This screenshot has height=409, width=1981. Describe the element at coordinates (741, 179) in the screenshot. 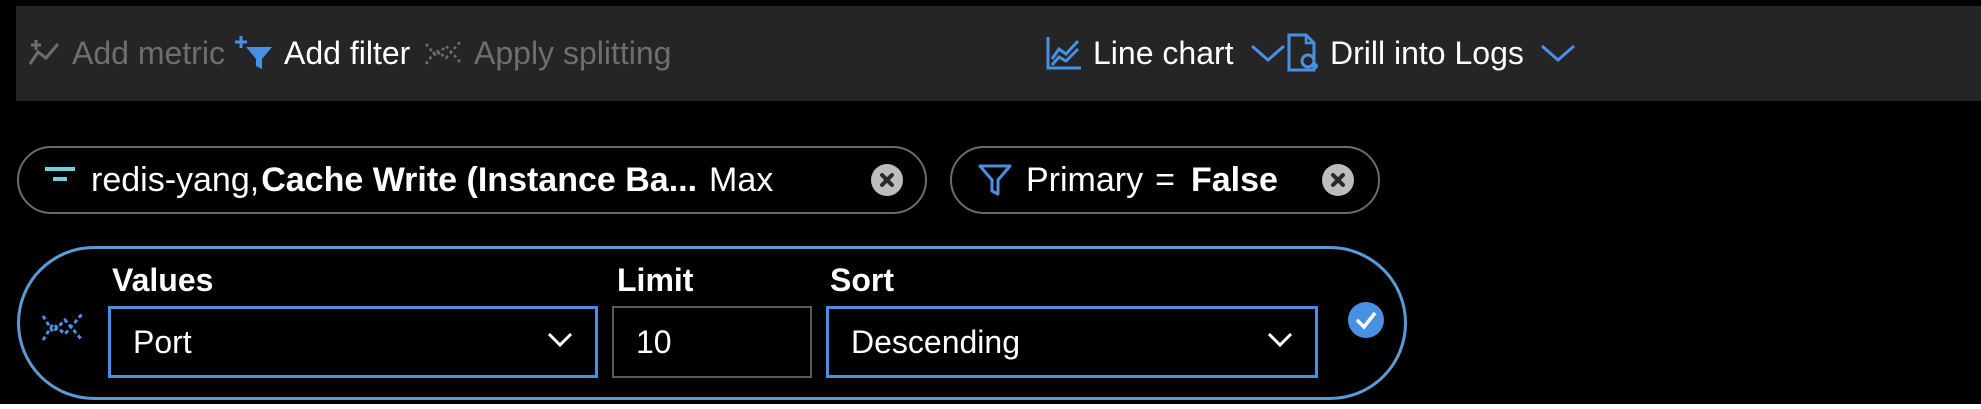

I see `metric-aggregation: Max` at that location.